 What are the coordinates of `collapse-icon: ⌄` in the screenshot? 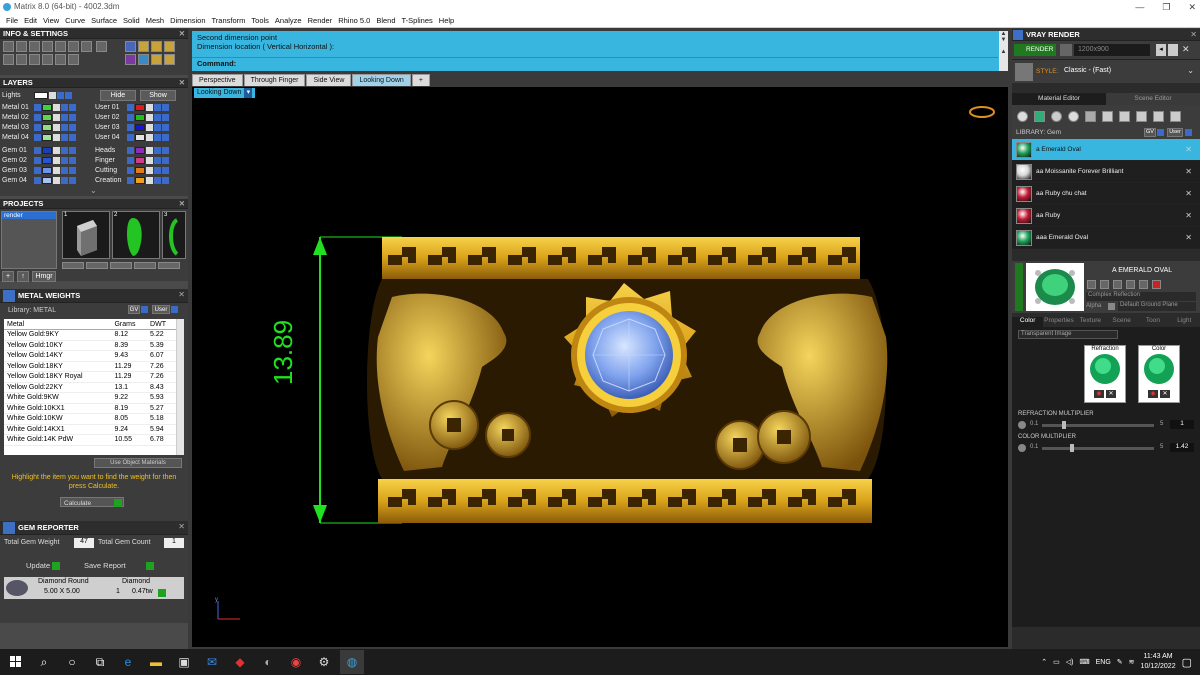 It's located at (93, 190).